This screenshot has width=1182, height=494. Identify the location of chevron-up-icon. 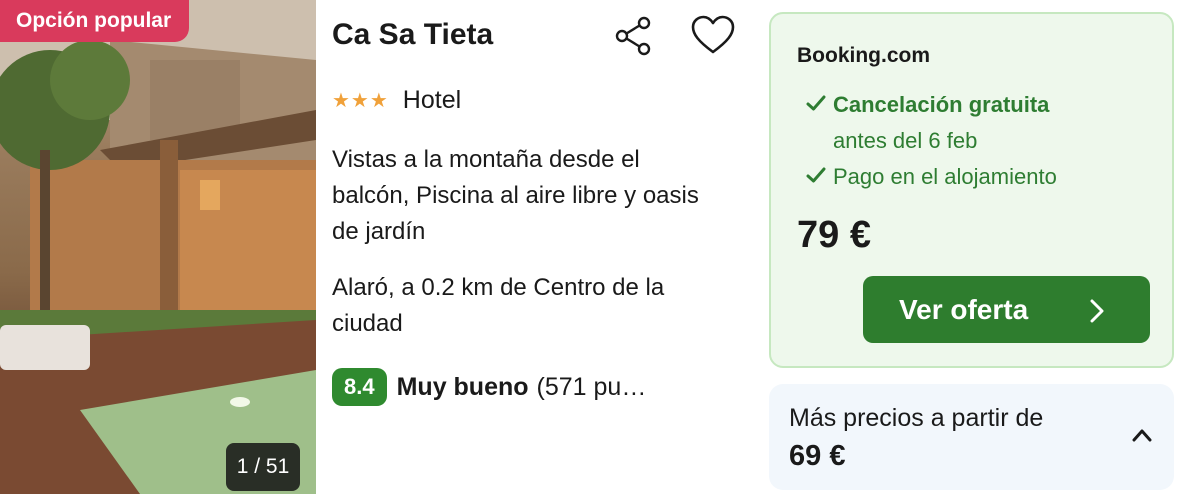
(1142, 437).